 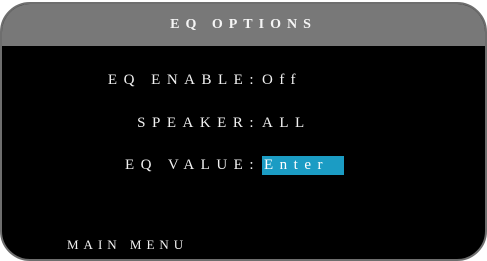 I want to click on menu-item-label: EQ VALUE, so click(x=187, y=165).